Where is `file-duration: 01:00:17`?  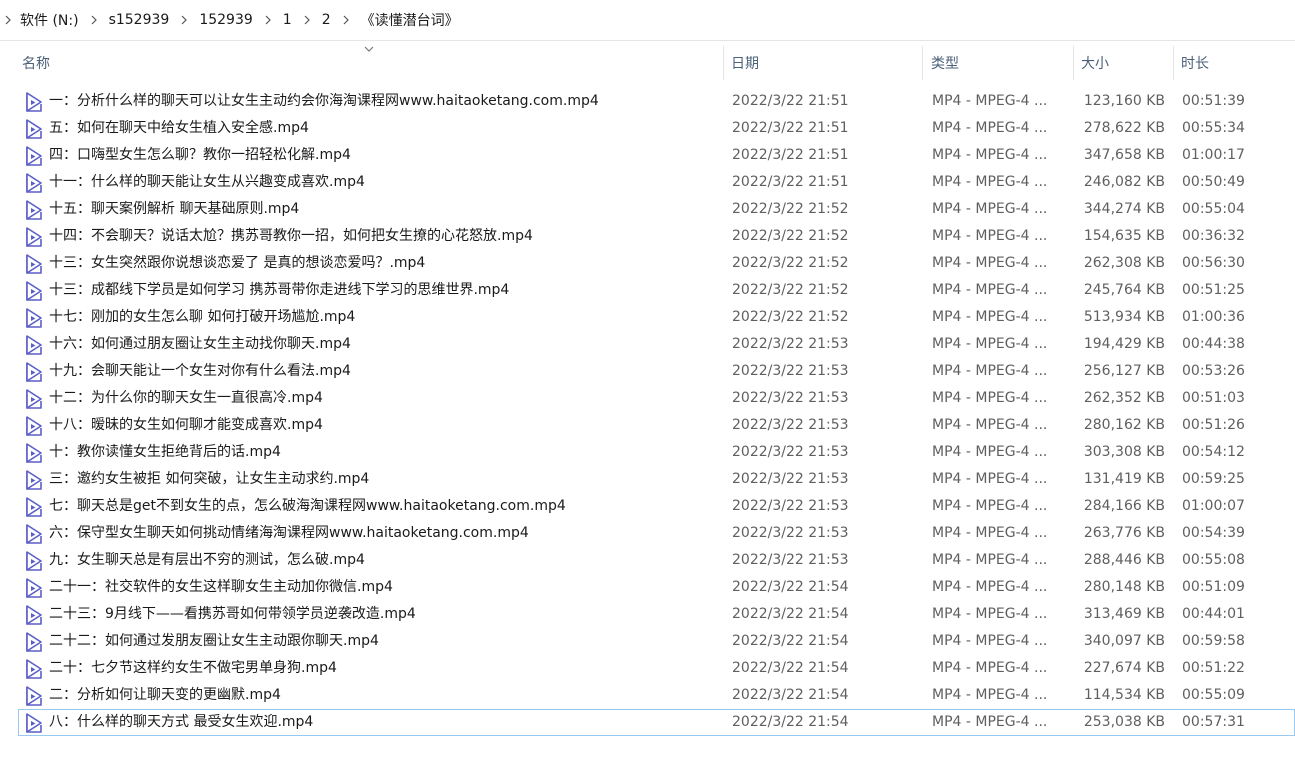 file-duration: 01:00:17 is located at coordinates (1213, 155).